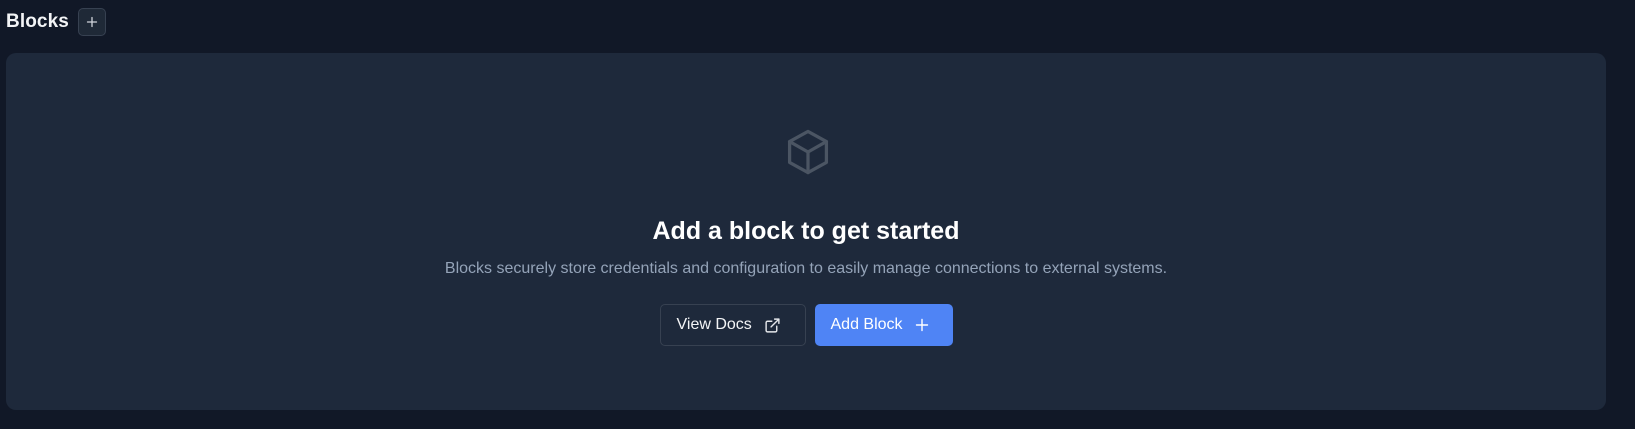  I want to click on empty-state-actions: View Docs Add Block, so click(806, 325).